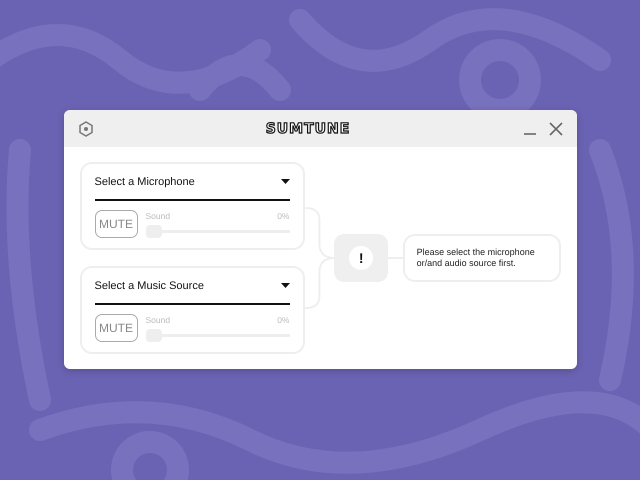 Image resolution: width=640 pixels, height=480 pixels. Describe the element at coordinates (308, 128) in the screenshot. I see `app-logo: SUMTUNE` at that location.